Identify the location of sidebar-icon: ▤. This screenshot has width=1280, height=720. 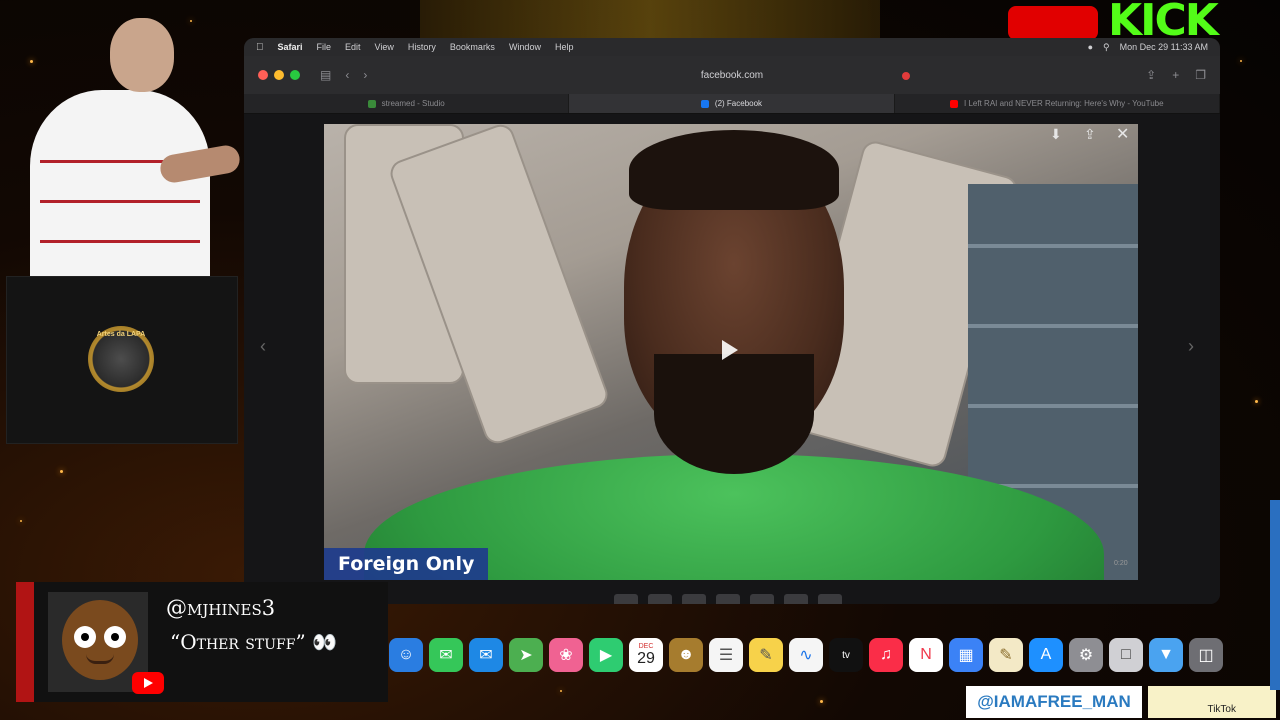
(325, 75).